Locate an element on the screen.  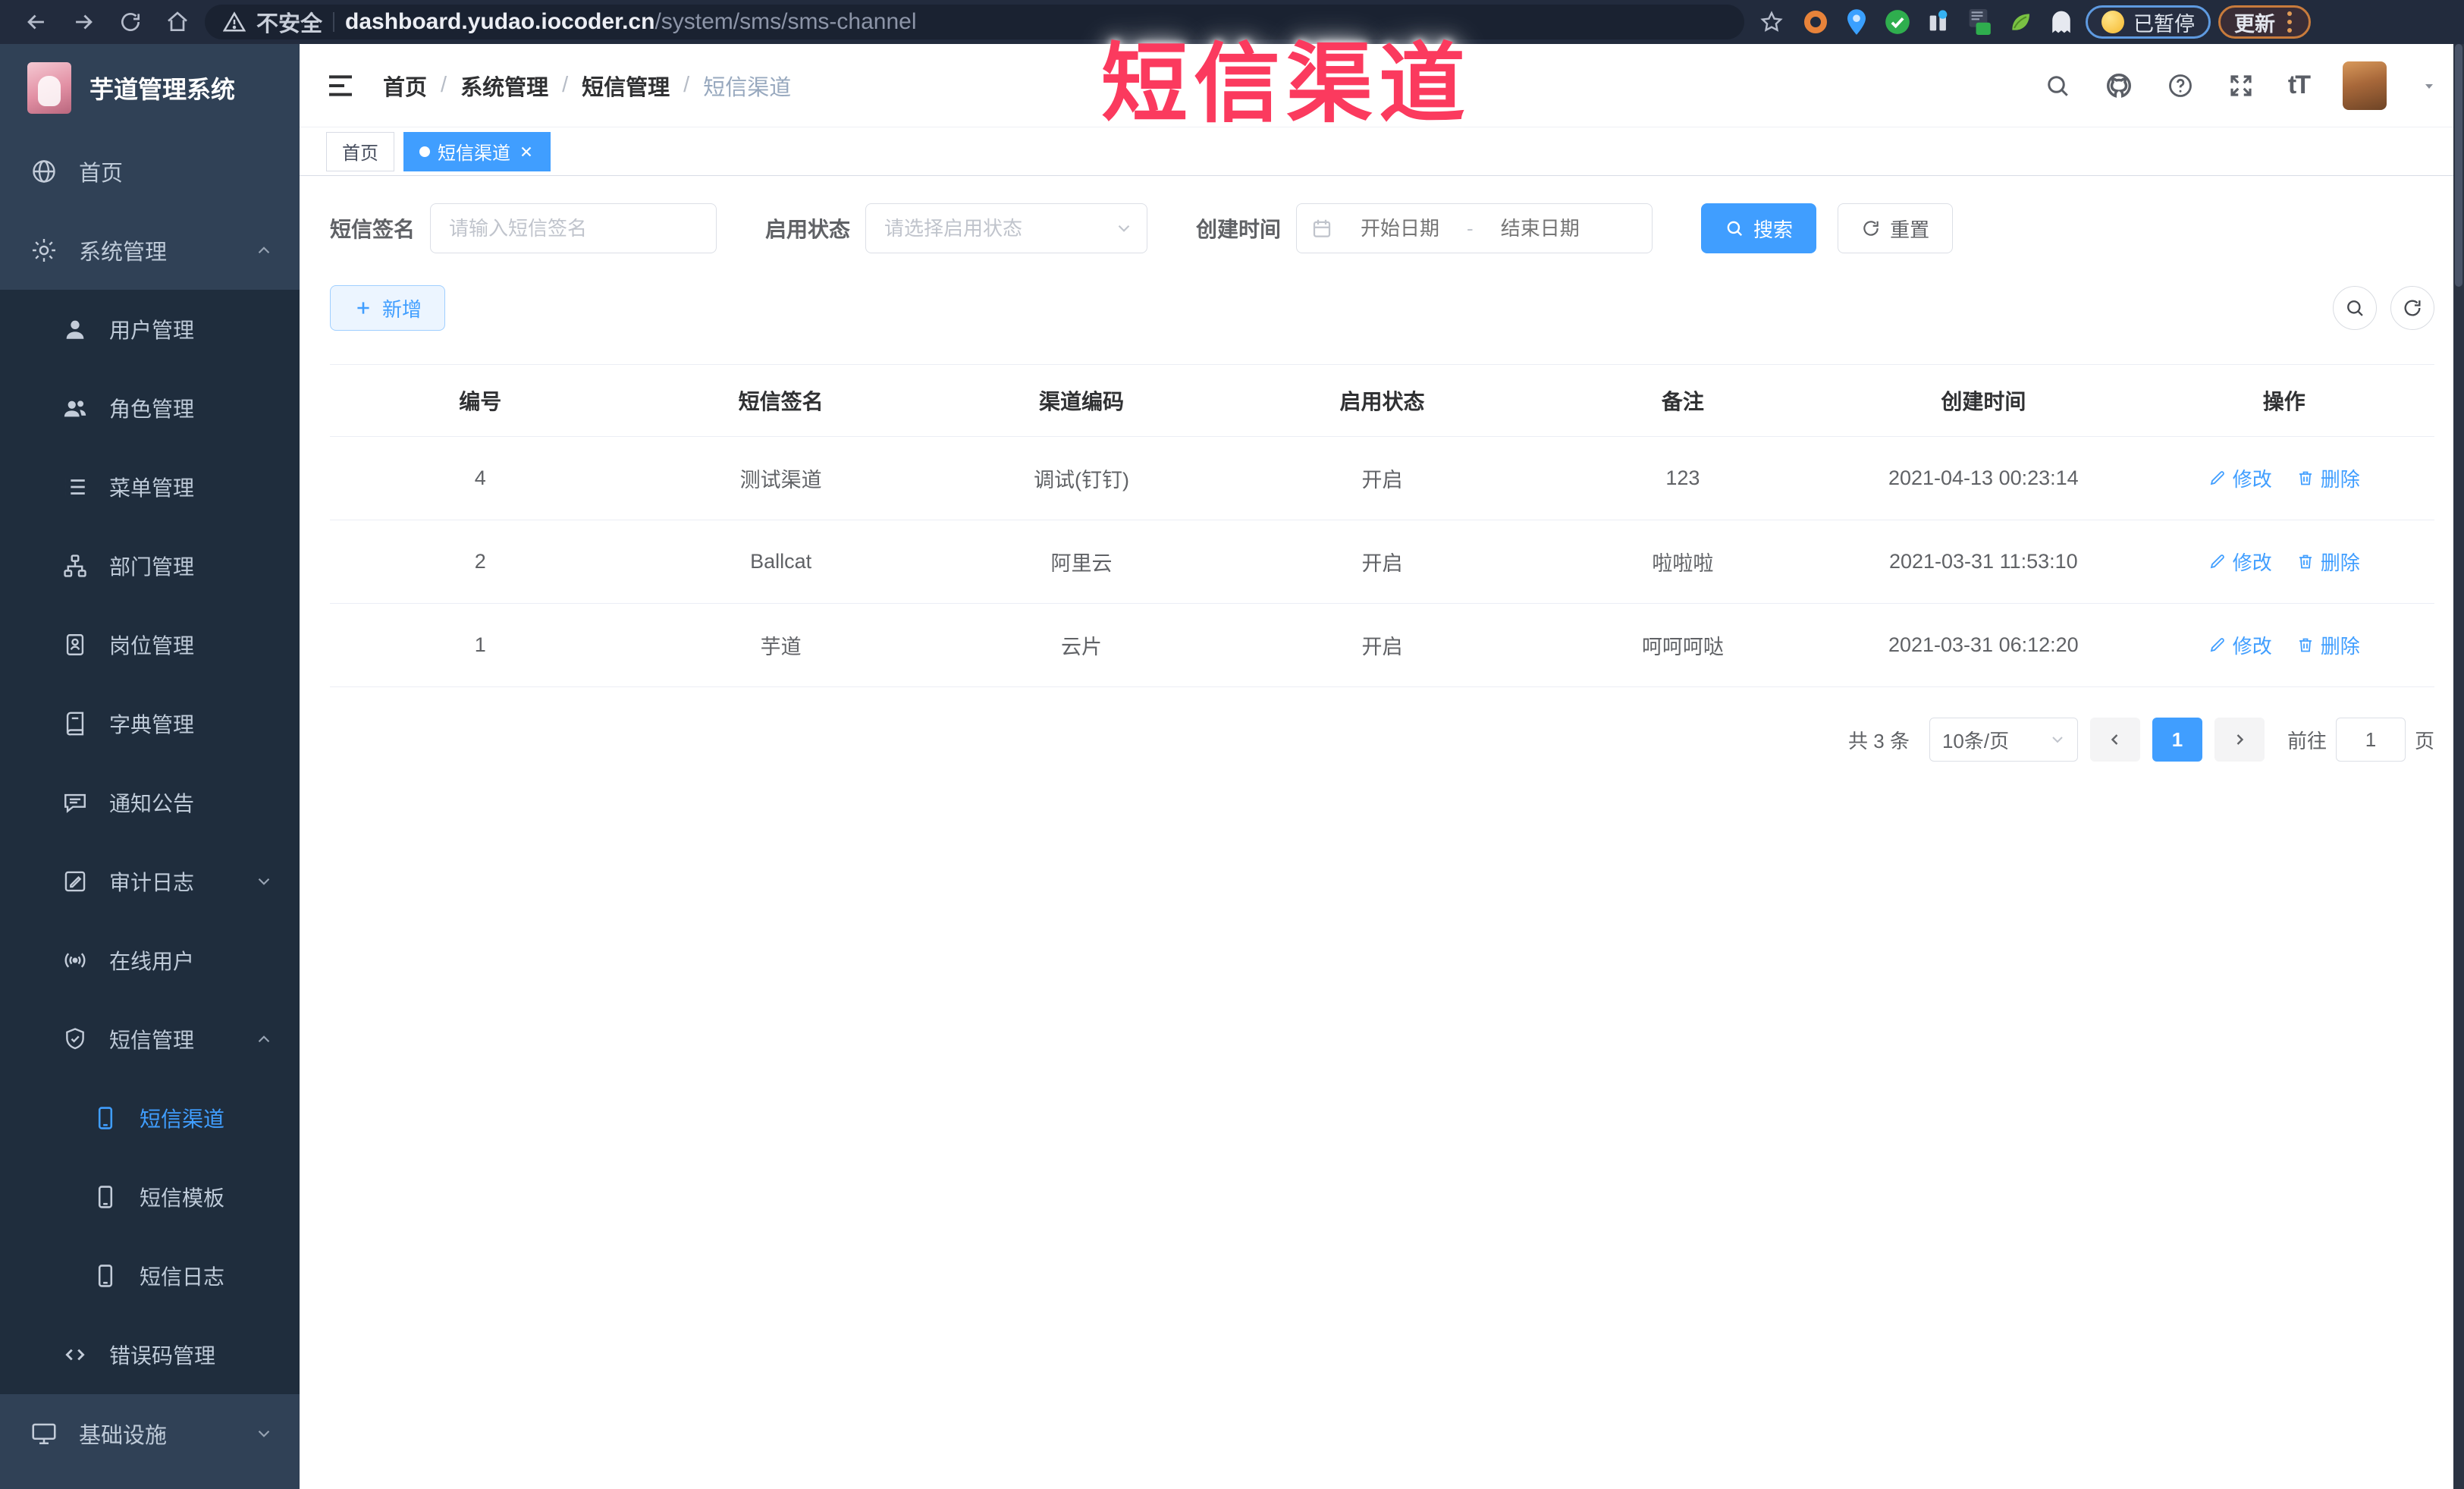
page-size-select: 10条/页 is located at coordinates (2003, 740).